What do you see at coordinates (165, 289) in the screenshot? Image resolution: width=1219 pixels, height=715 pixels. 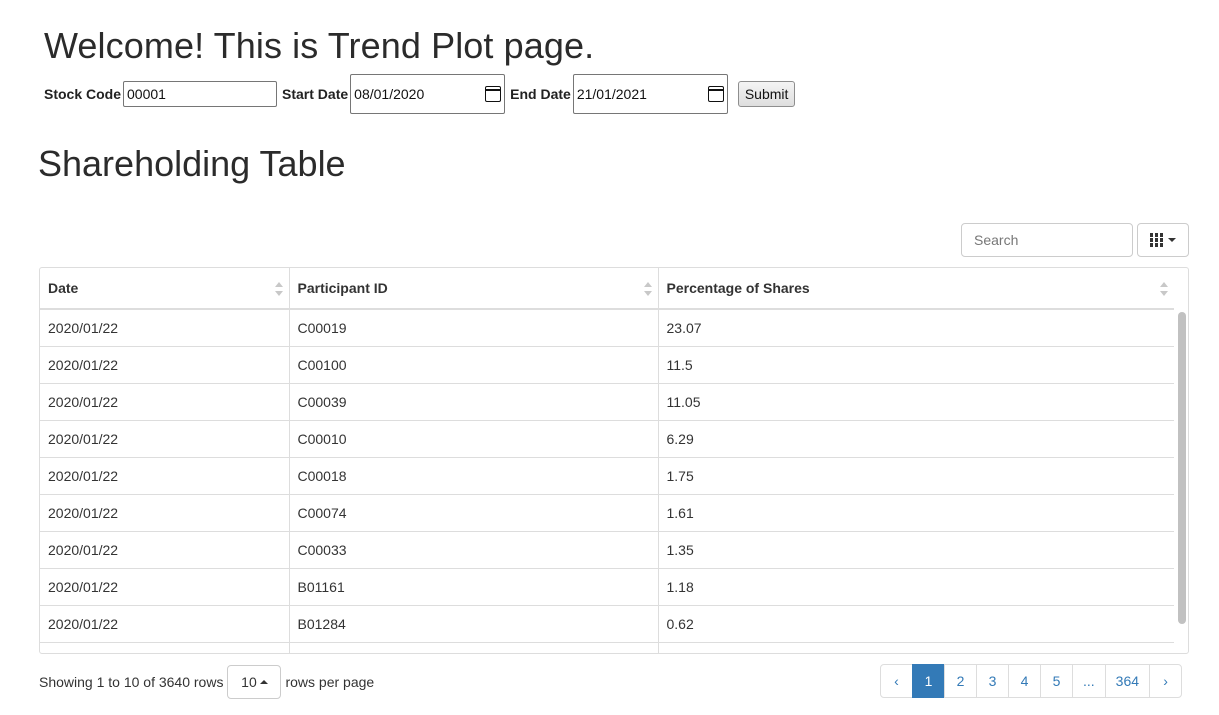 I see `column-header-date: Date` at bounding box center [165, 289].